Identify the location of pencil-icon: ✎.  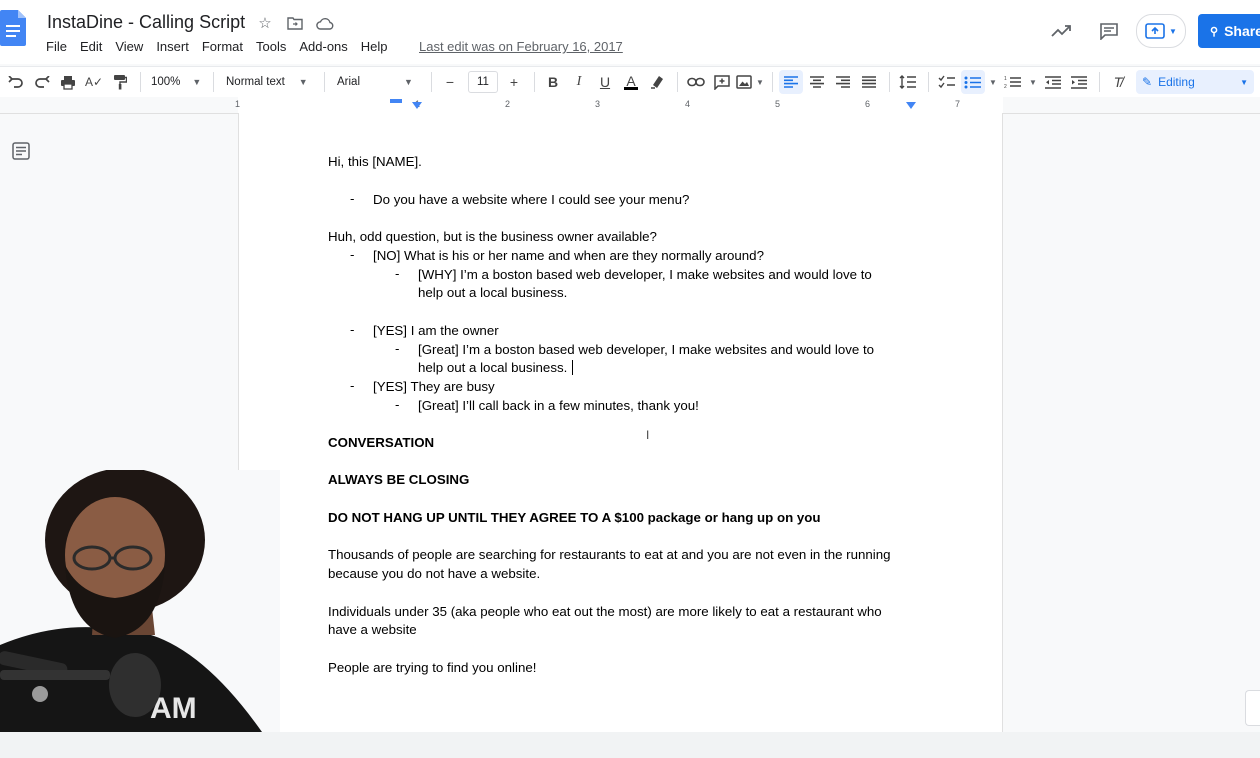
(1147, 82).